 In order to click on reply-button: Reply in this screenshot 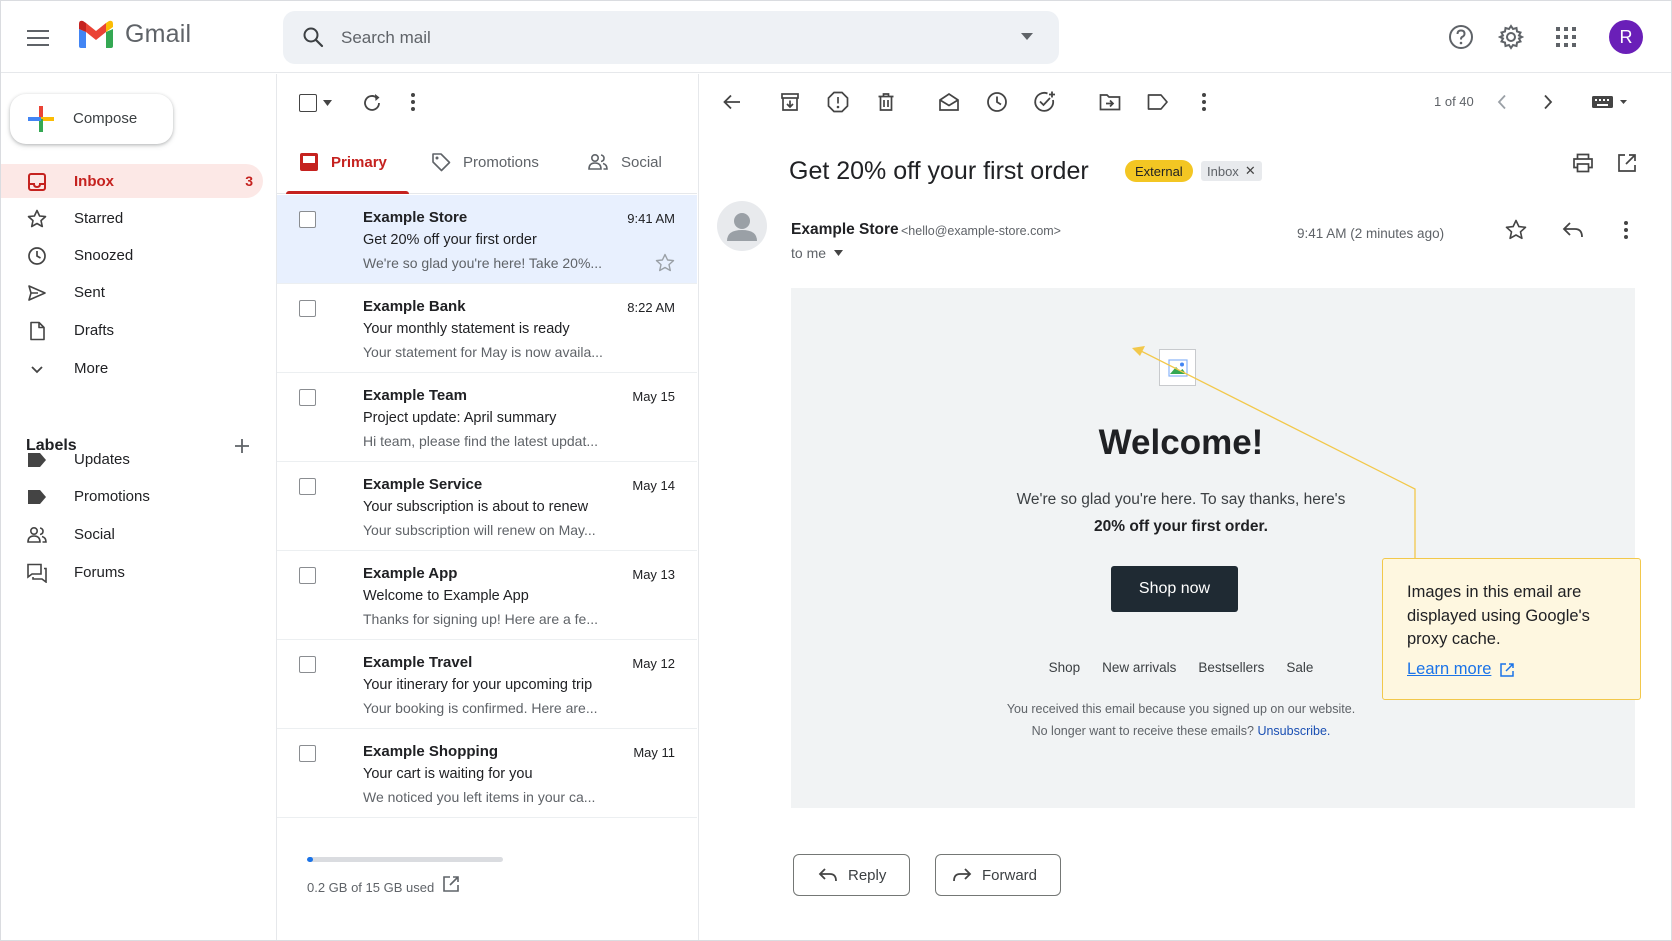, I will do `click(851, 875)`.